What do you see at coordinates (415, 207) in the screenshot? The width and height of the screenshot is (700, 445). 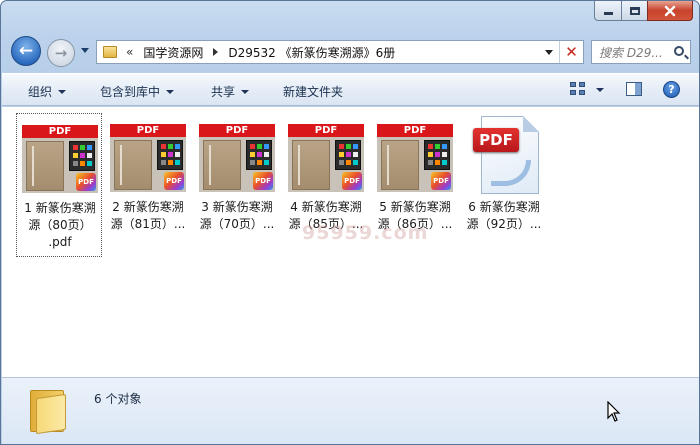 I see `file-name-line: 5 新篆伤寒溯` at bounding box center [415, 207].